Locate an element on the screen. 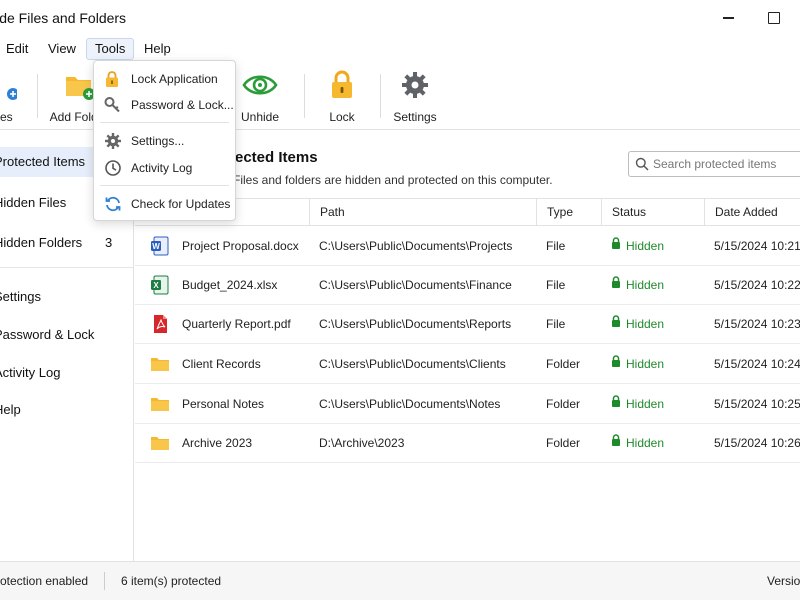 This screenshot has width=800, height=600. menu-bar: Edit View Tools Help is located at coordinates (400, 49).